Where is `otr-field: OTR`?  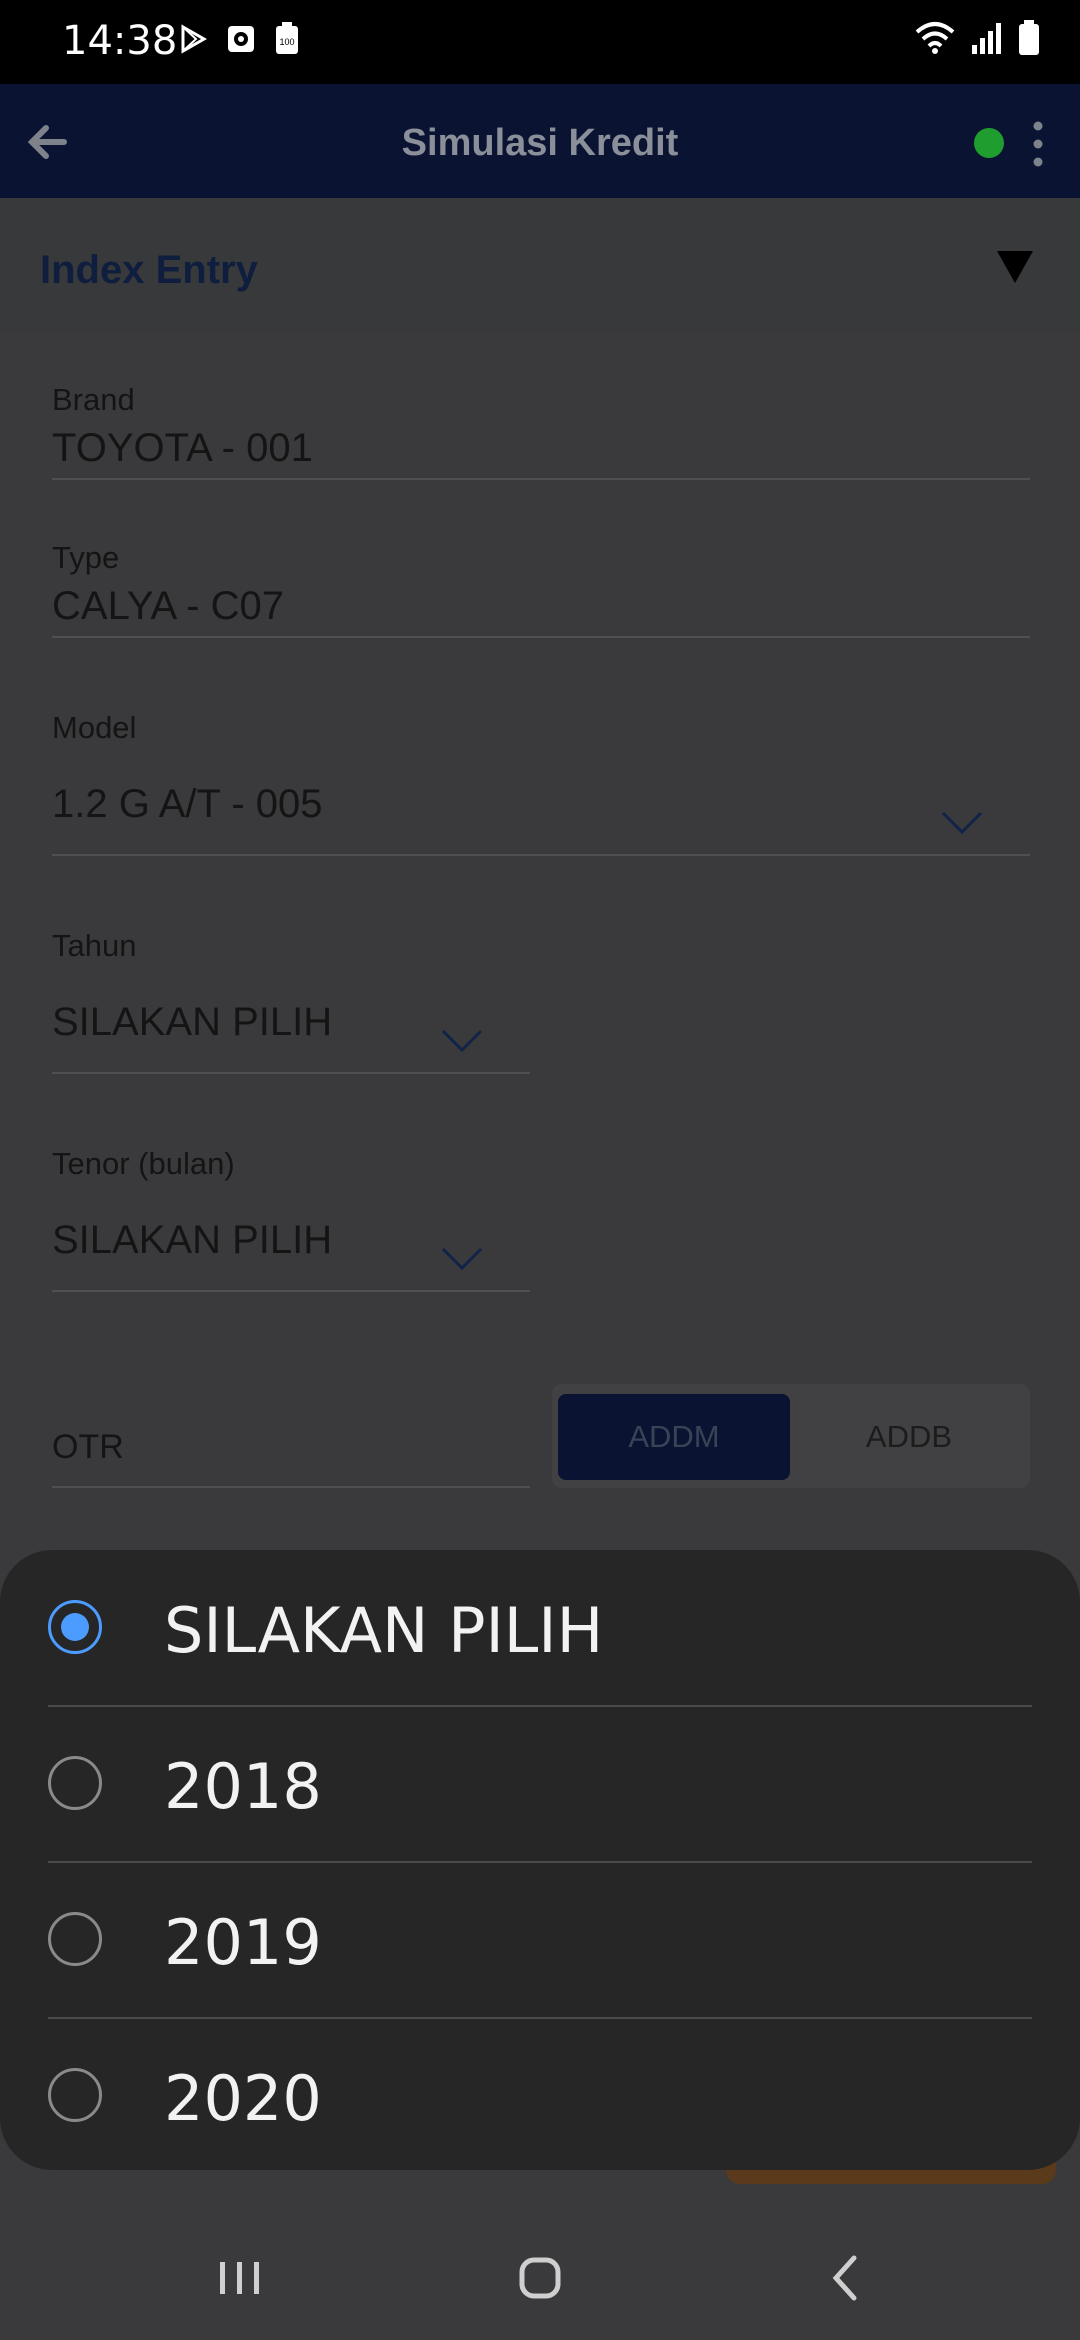 otr-field: OTR is located at coordinates (291, 1451).